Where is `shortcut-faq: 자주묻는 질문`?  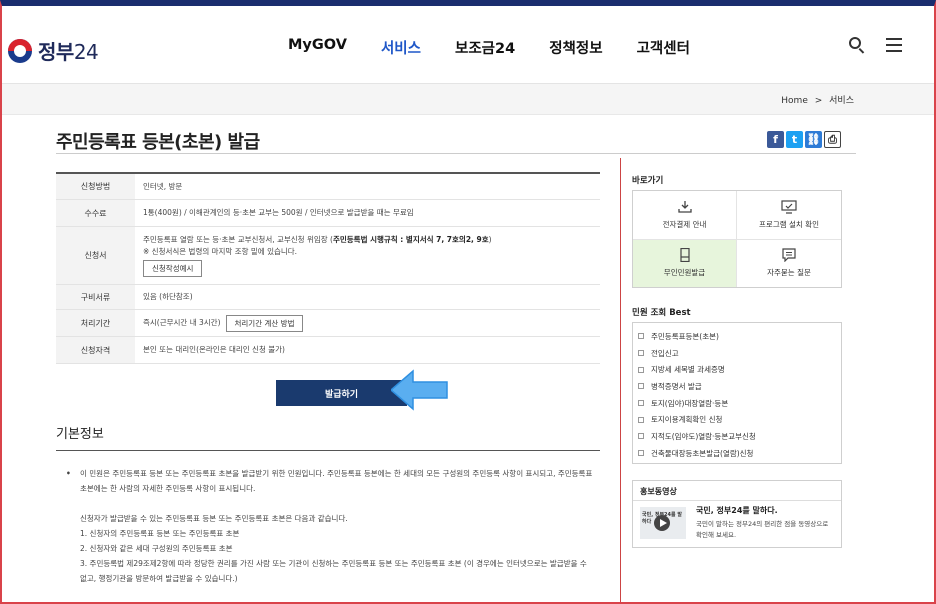 shortcut-faq: 자주묻는 질문 is located at coordinates (789, 264).